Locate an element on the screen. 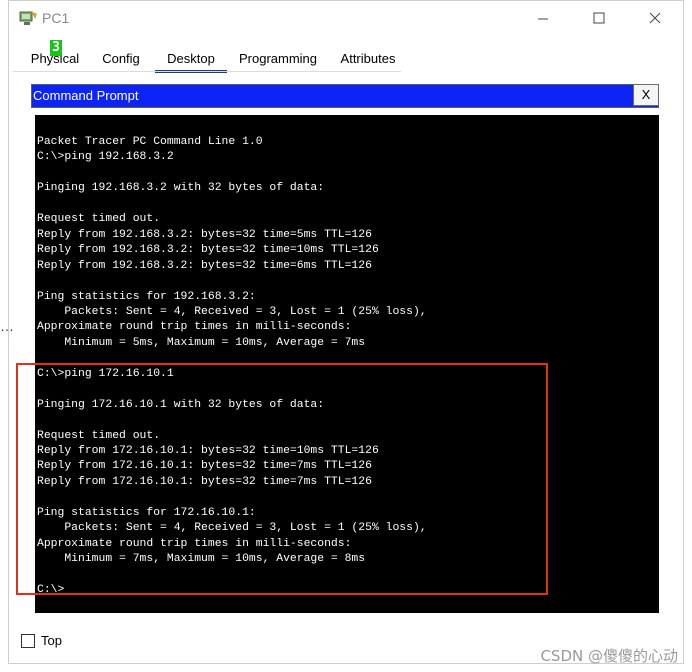 Image resolution: width=692 pixels, height=672 pixels. command-prompt-title: Command Prompt is located at coordinates (86, 95).